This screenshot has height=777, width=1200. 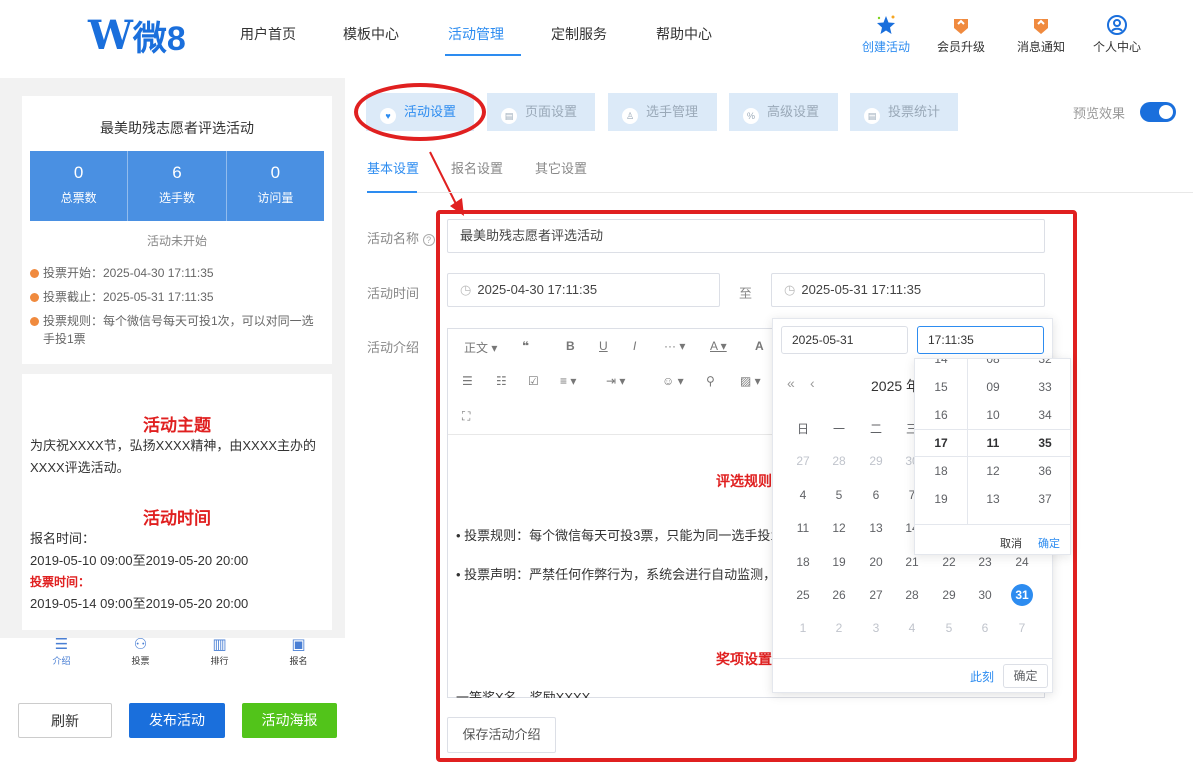 What do you see at coordinates (993, 499) in the screenshot?
I see `minute-option: 13` at bounding box center [993, 499].